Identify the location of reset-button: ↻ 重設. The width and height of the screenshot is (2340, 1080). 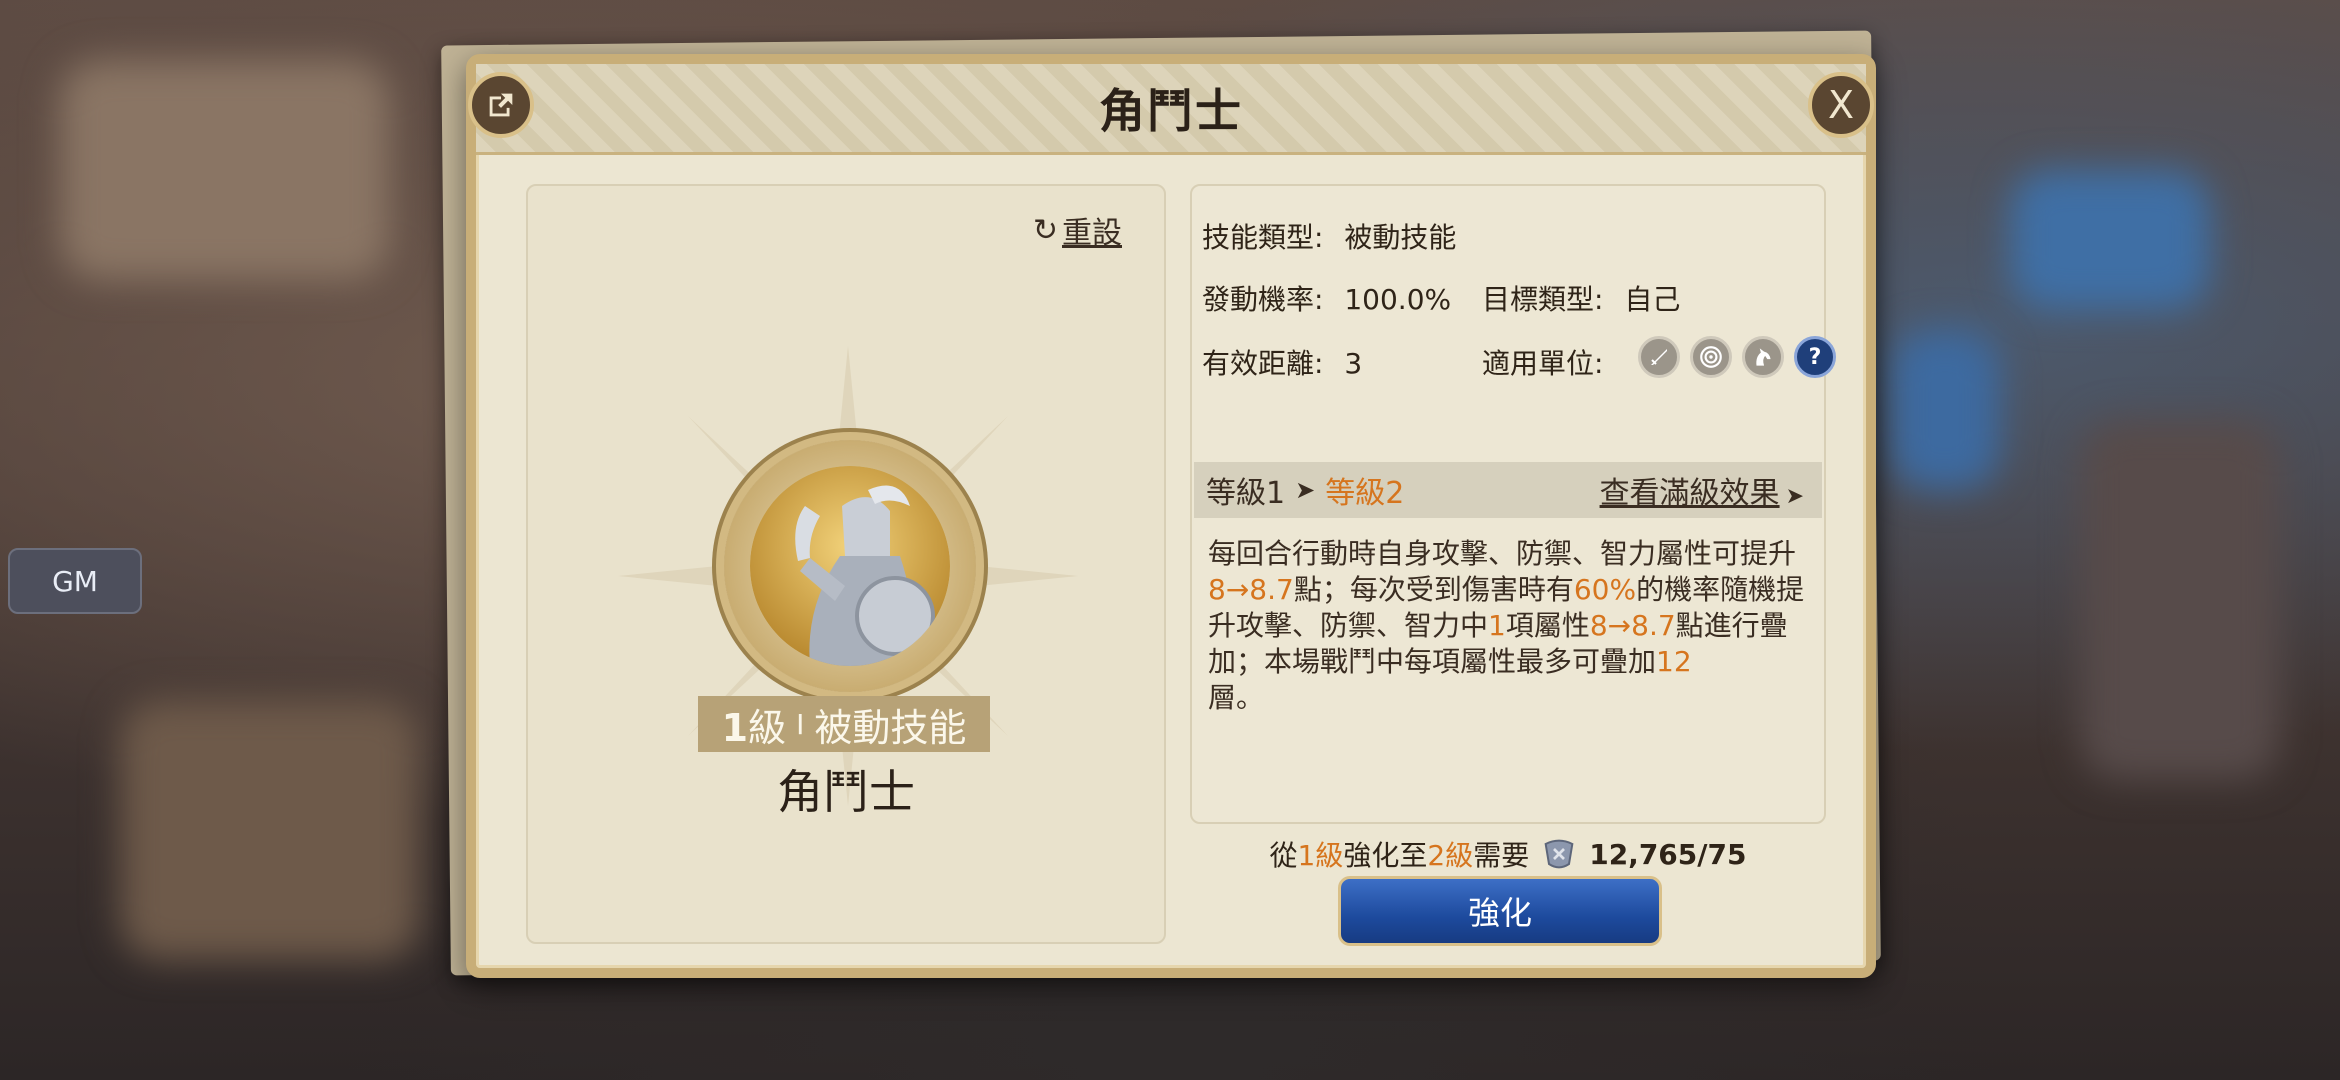
(1077, 230).